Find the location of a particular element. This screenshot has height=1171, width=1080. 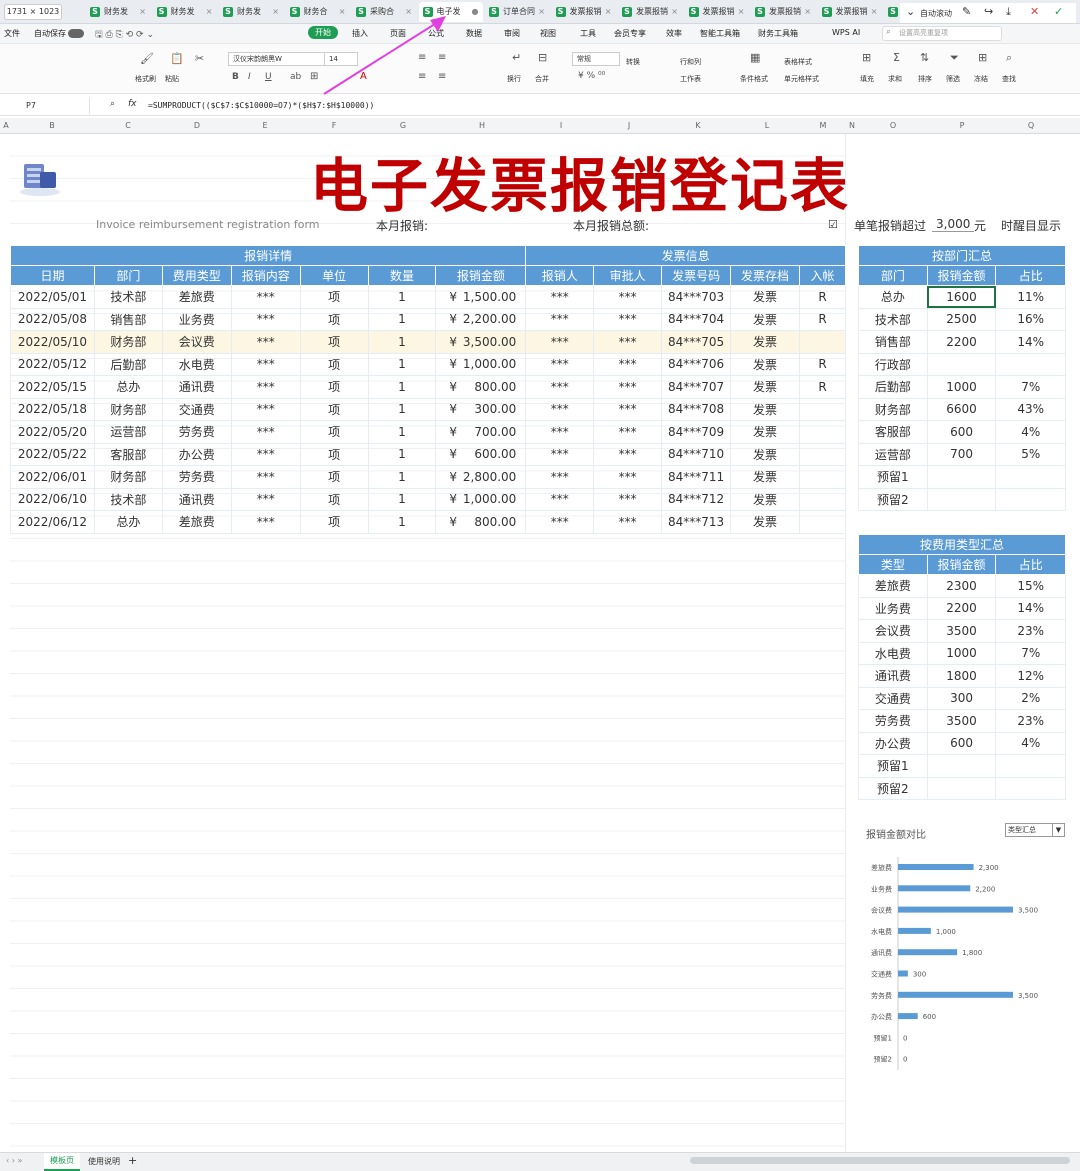

bold-icon: B is located at coordinates (235, 77).